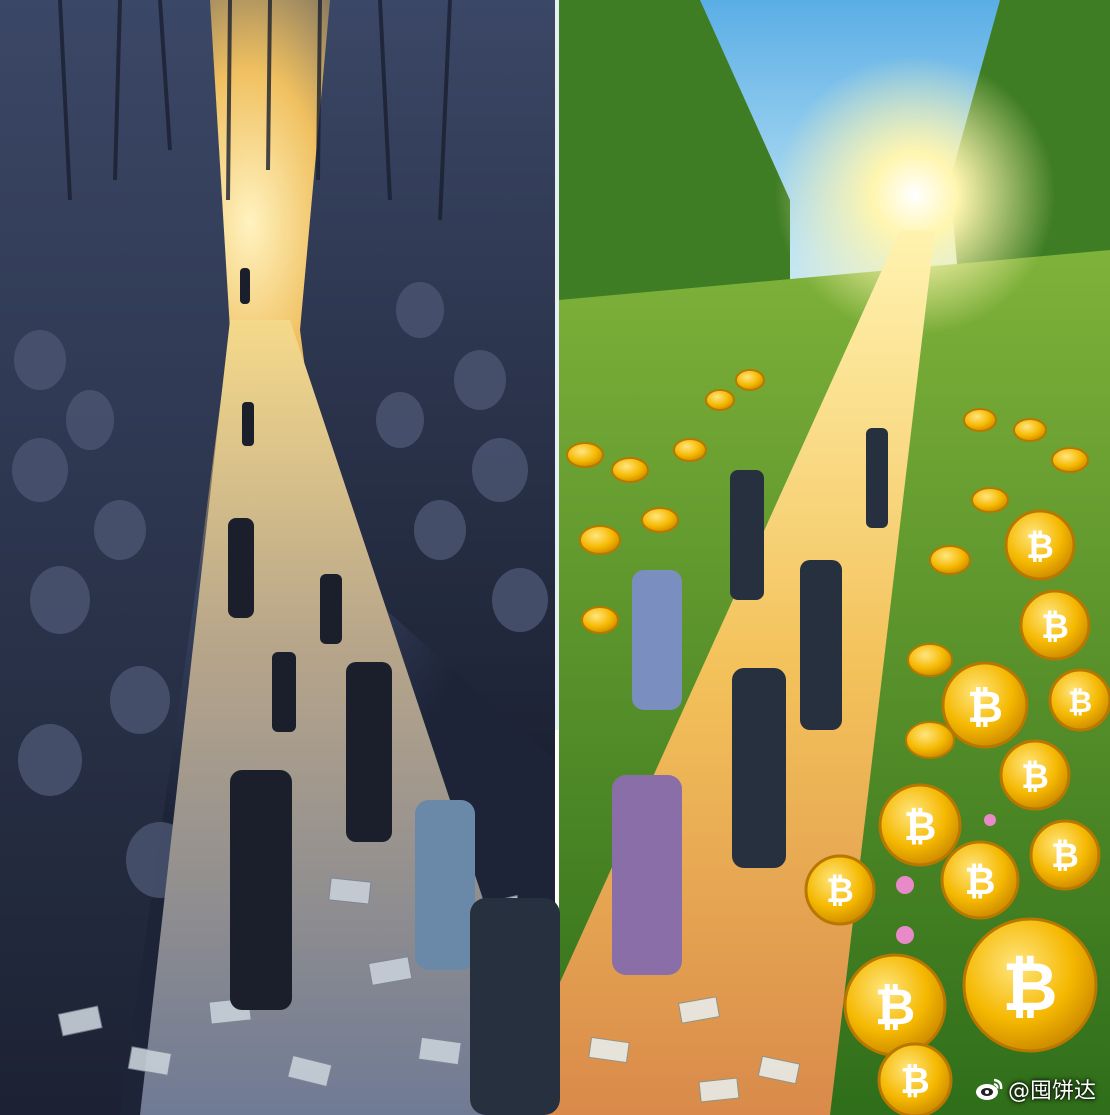  Describe the element at coordinates (1051, 1091) in the screenshot. I see `watermark-handle: @囤饼达` at that location.